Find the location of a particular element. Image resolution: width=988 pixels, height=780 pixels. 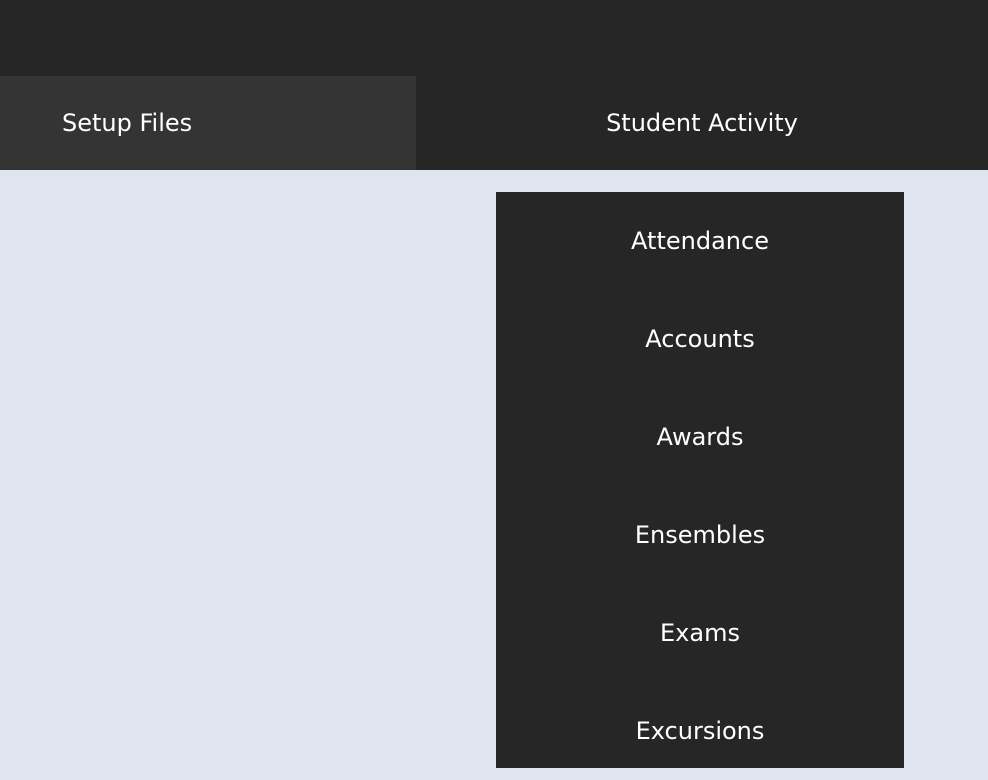

menu-item-awards: Awards is located at coordinates (700, 437).